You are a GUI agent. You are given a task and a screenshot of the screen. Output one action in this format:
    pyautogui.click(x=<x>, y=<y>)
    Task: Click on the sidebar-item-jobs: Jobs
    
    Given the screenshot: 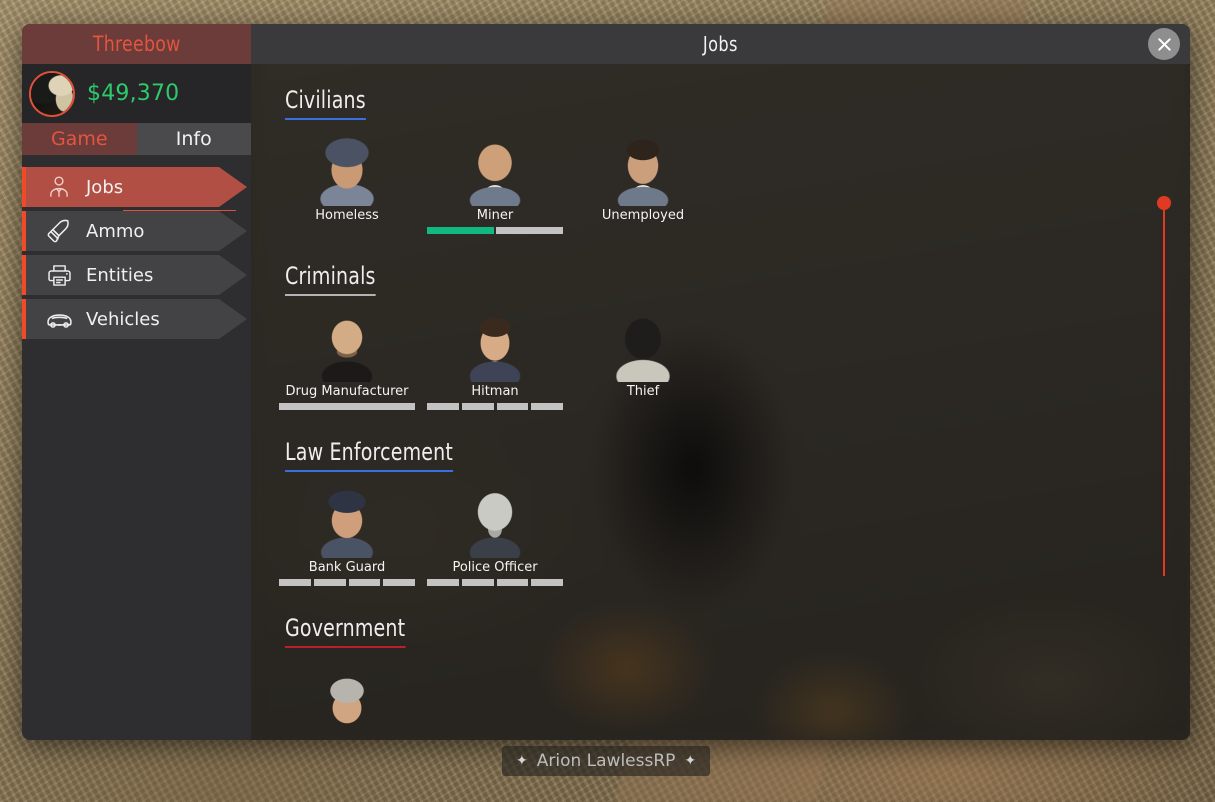 What is the action you would take?
    pyautogui.click(x=134, y=189)
    